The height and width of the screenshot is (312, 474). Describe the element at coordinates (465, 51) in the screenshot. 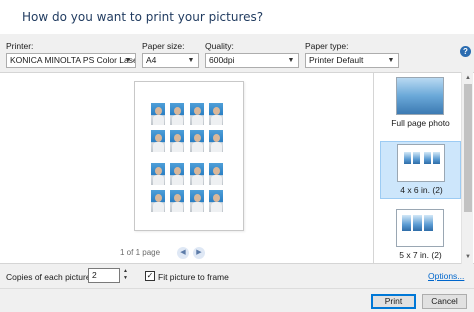

I see `help-icon: ?` at that location.